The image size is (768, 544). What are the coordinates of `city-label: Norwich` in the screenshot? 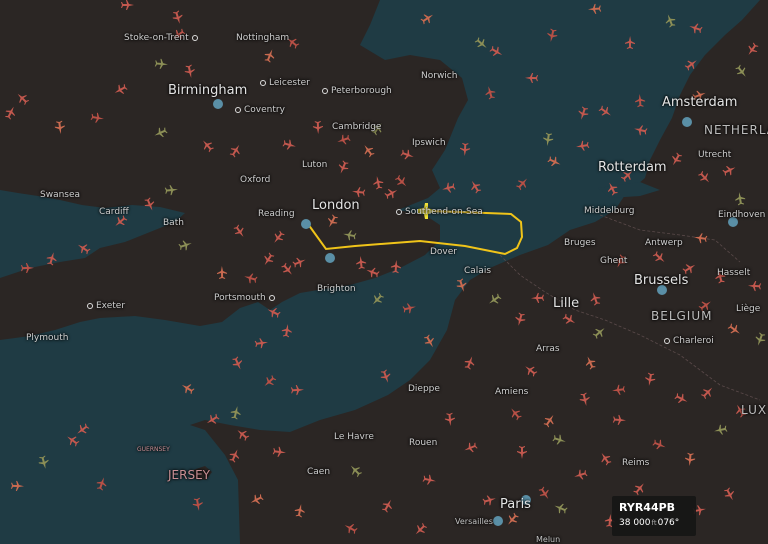 It's located at (439, 76).